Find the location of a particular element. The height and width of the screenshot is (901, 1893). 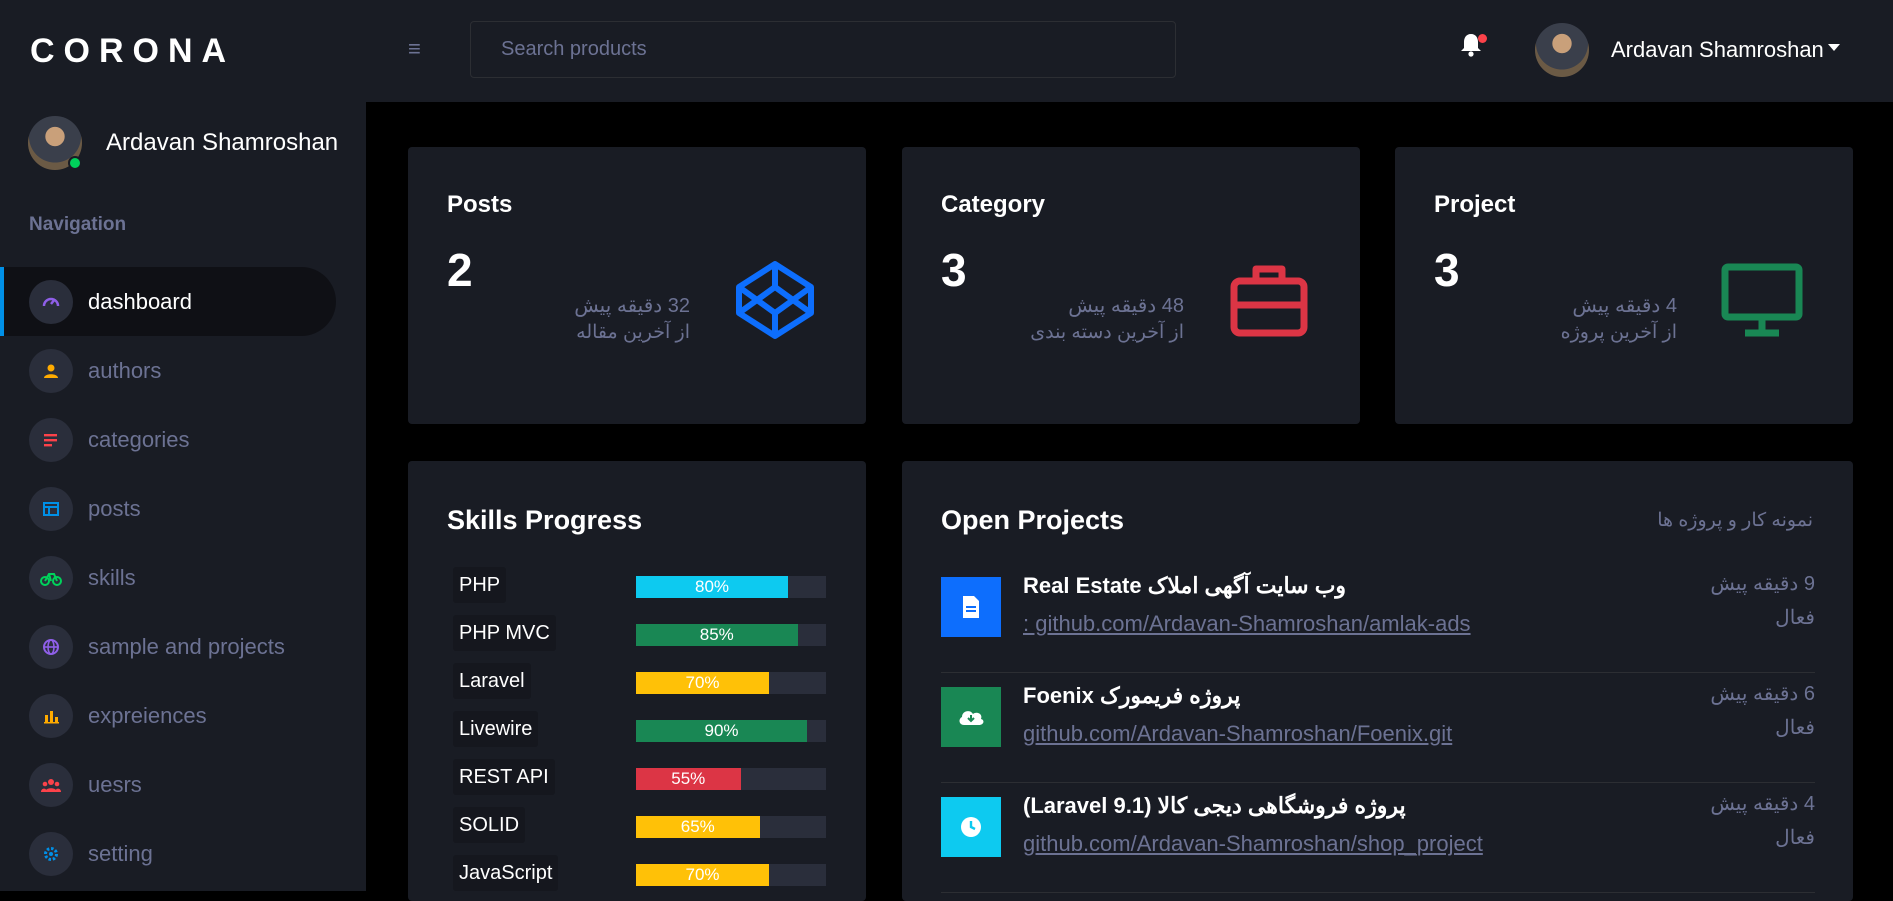

skill-percent-label: 80% is located at coordinates (712, 586).